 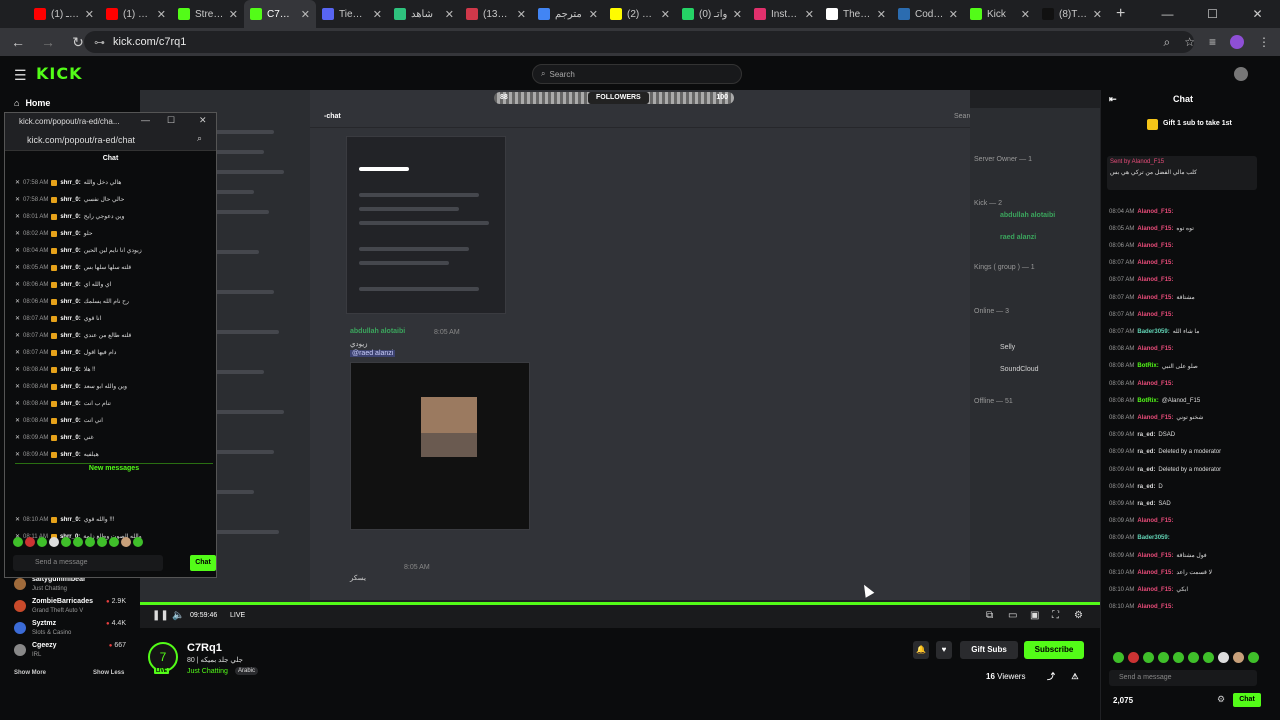 What do you see at coordinates (1185, 486) in the screenshot?
I see `chat-message: 08:09 AM ra_ed: D` at bounding box center [1185, 486].